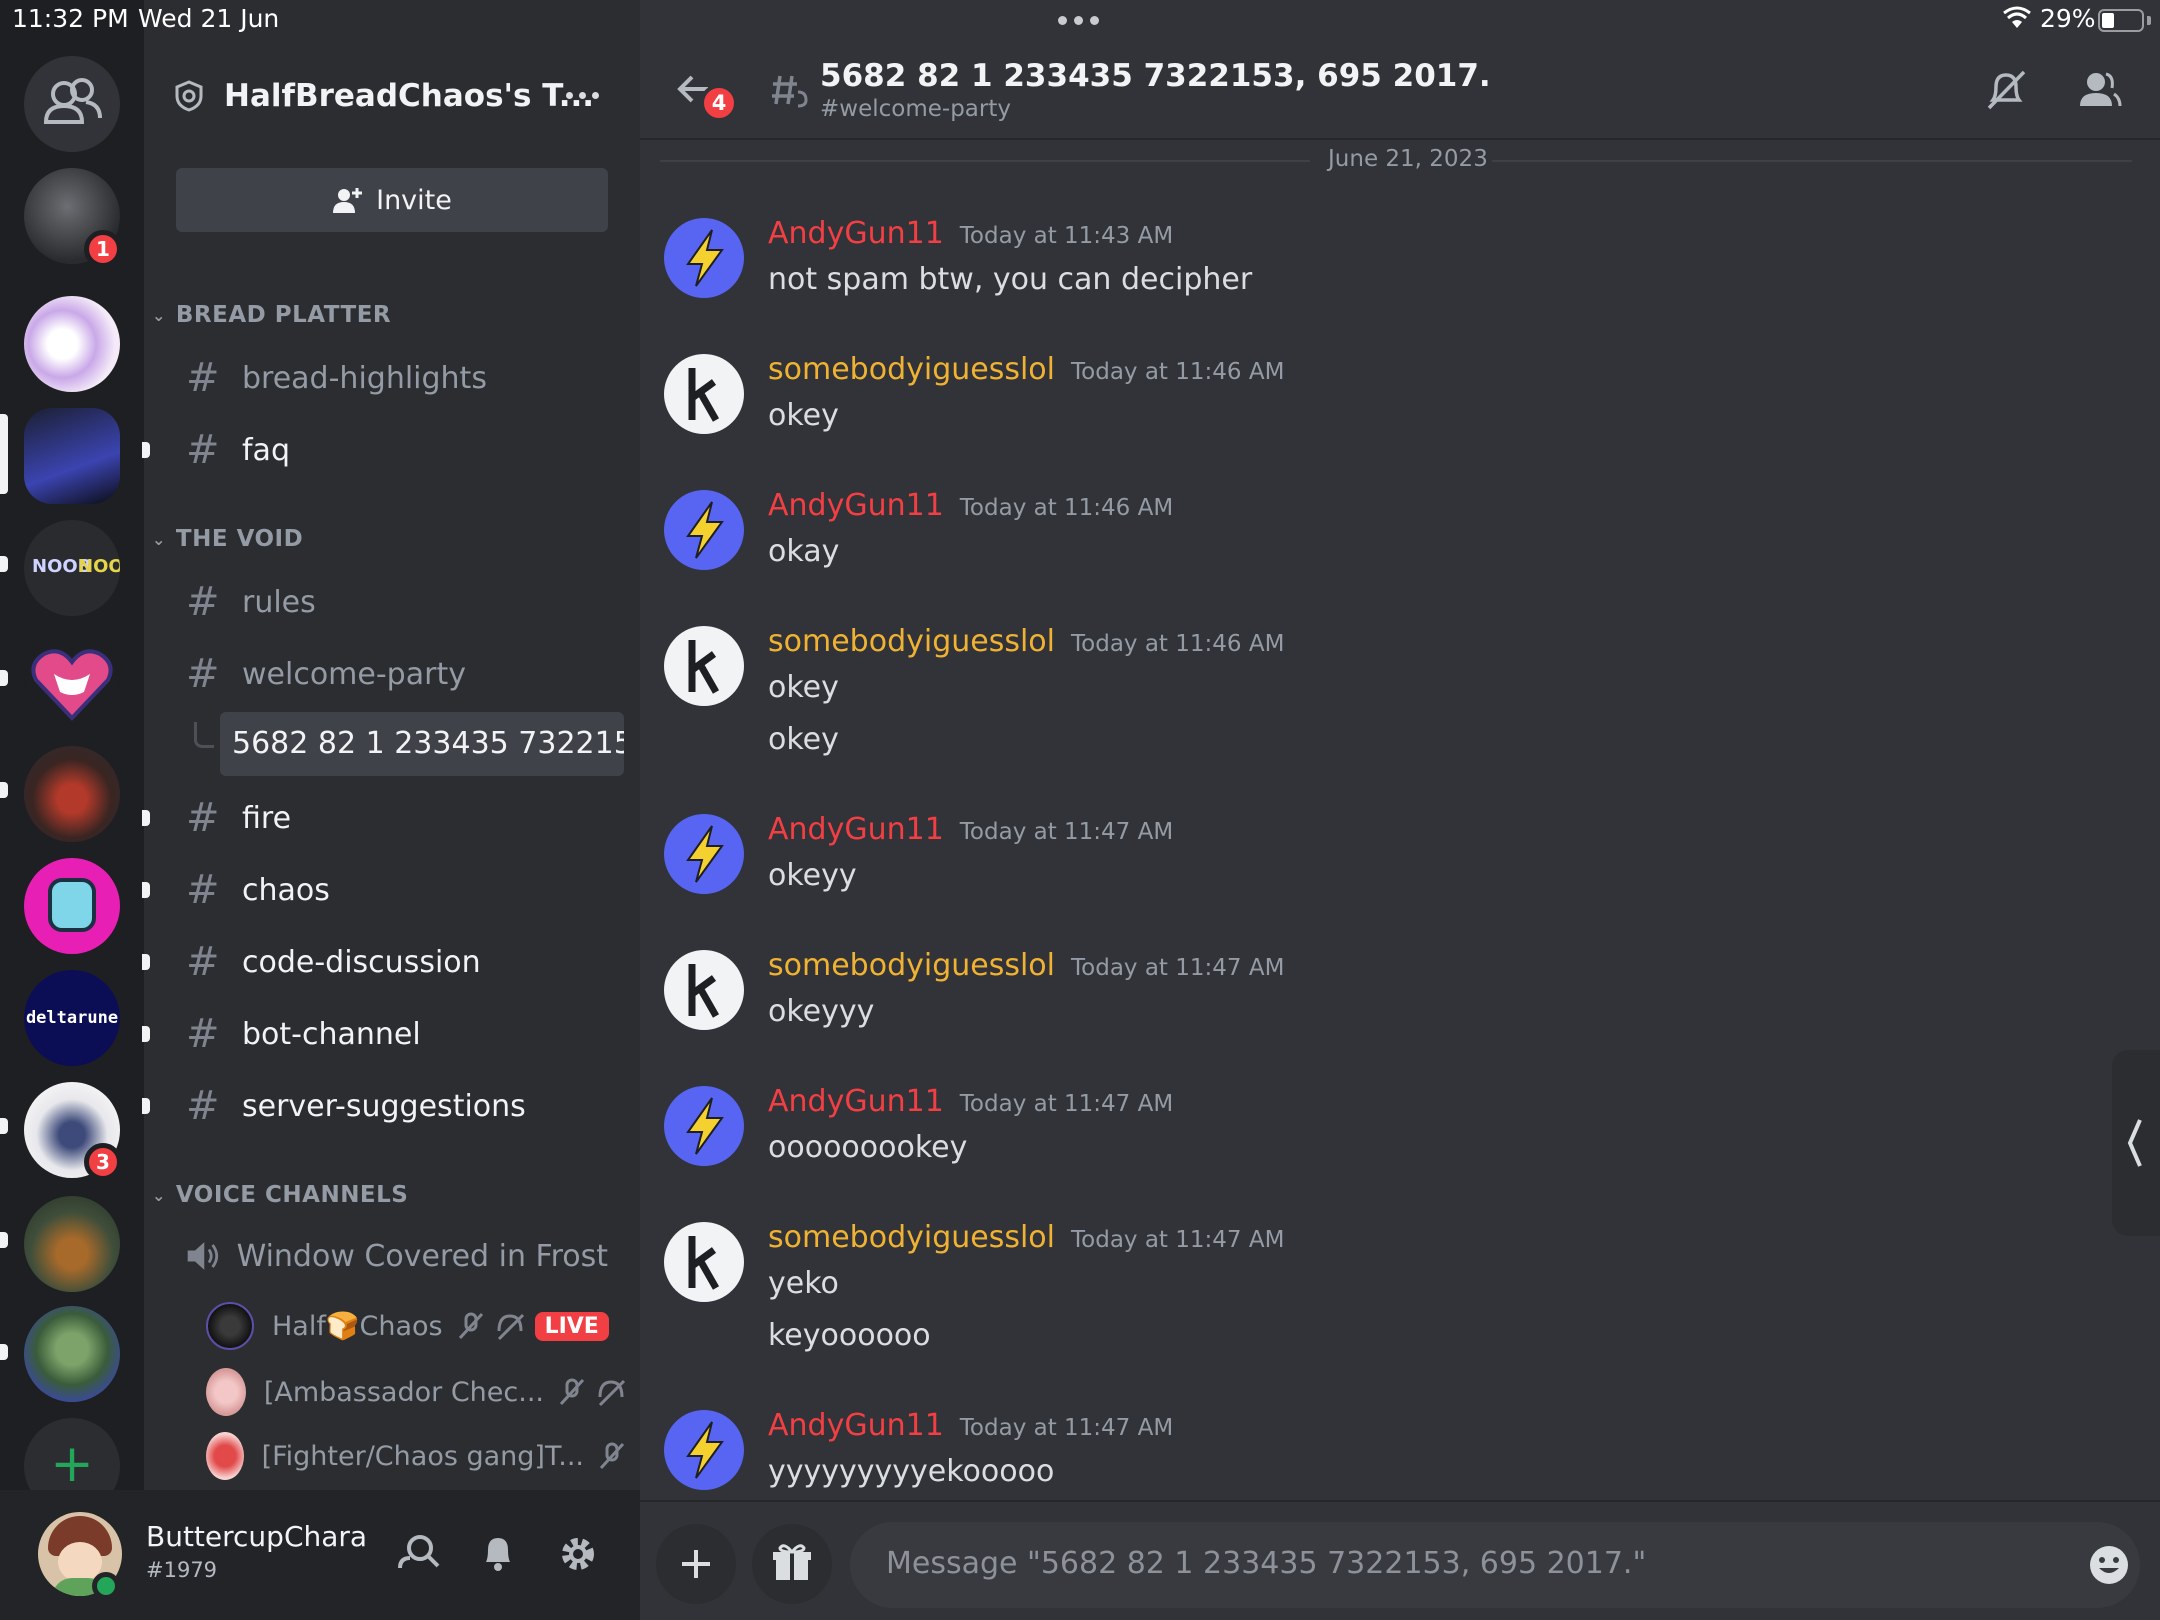  I want to click on message-timestamp: Today at 11:43 AM, so click(1066, 236).